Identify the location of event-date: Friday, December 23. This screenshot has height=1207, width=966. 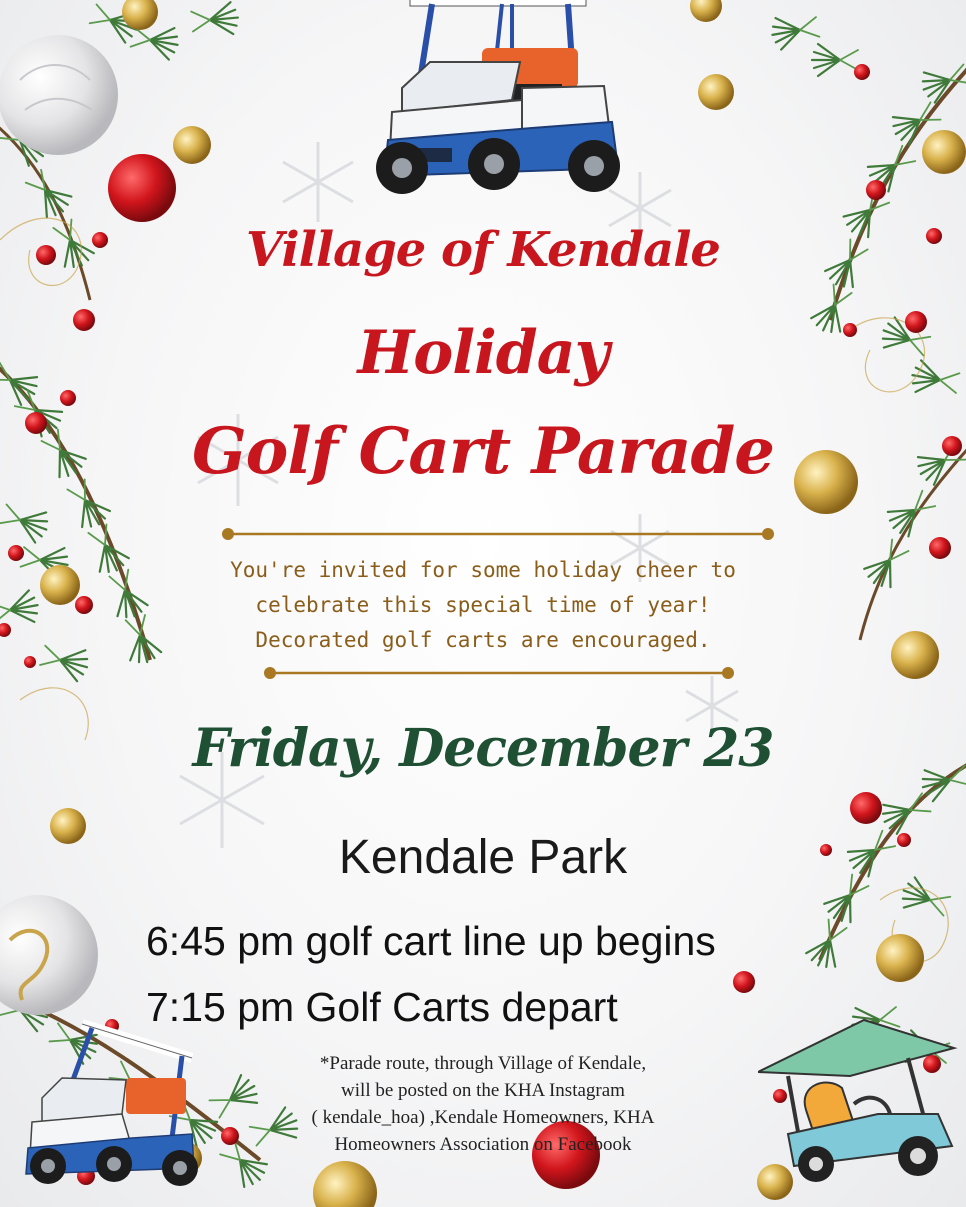
(483, 748).